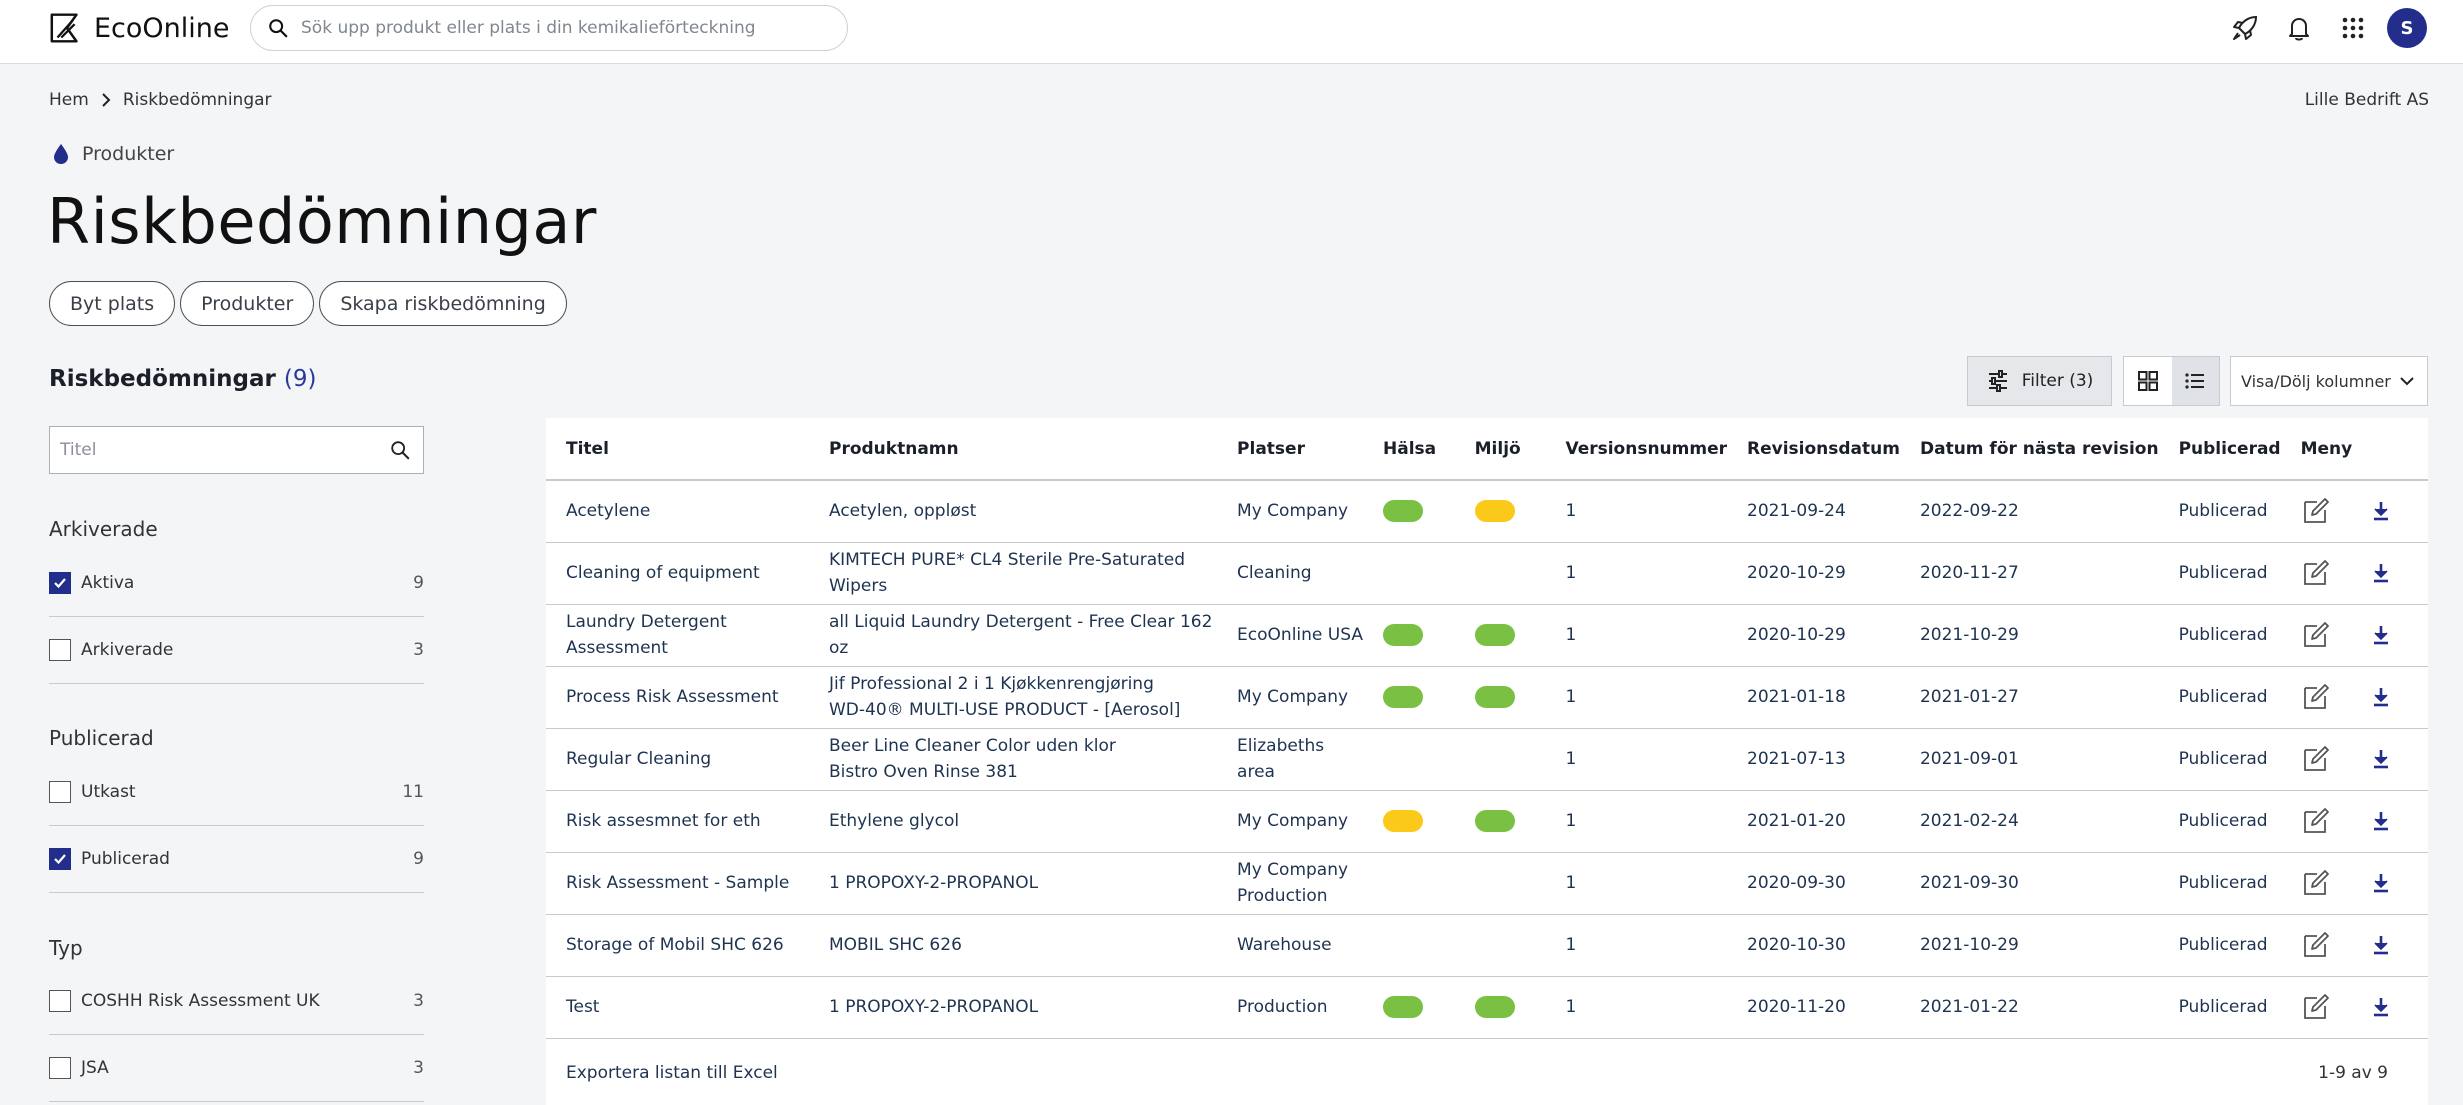 Image resolution: width=2463 pixels, height=1105 pixels. What do you see at coordinates (418, 859) in the screenshot?
I see `facet-count: 9` at bounding box center [418, 859].